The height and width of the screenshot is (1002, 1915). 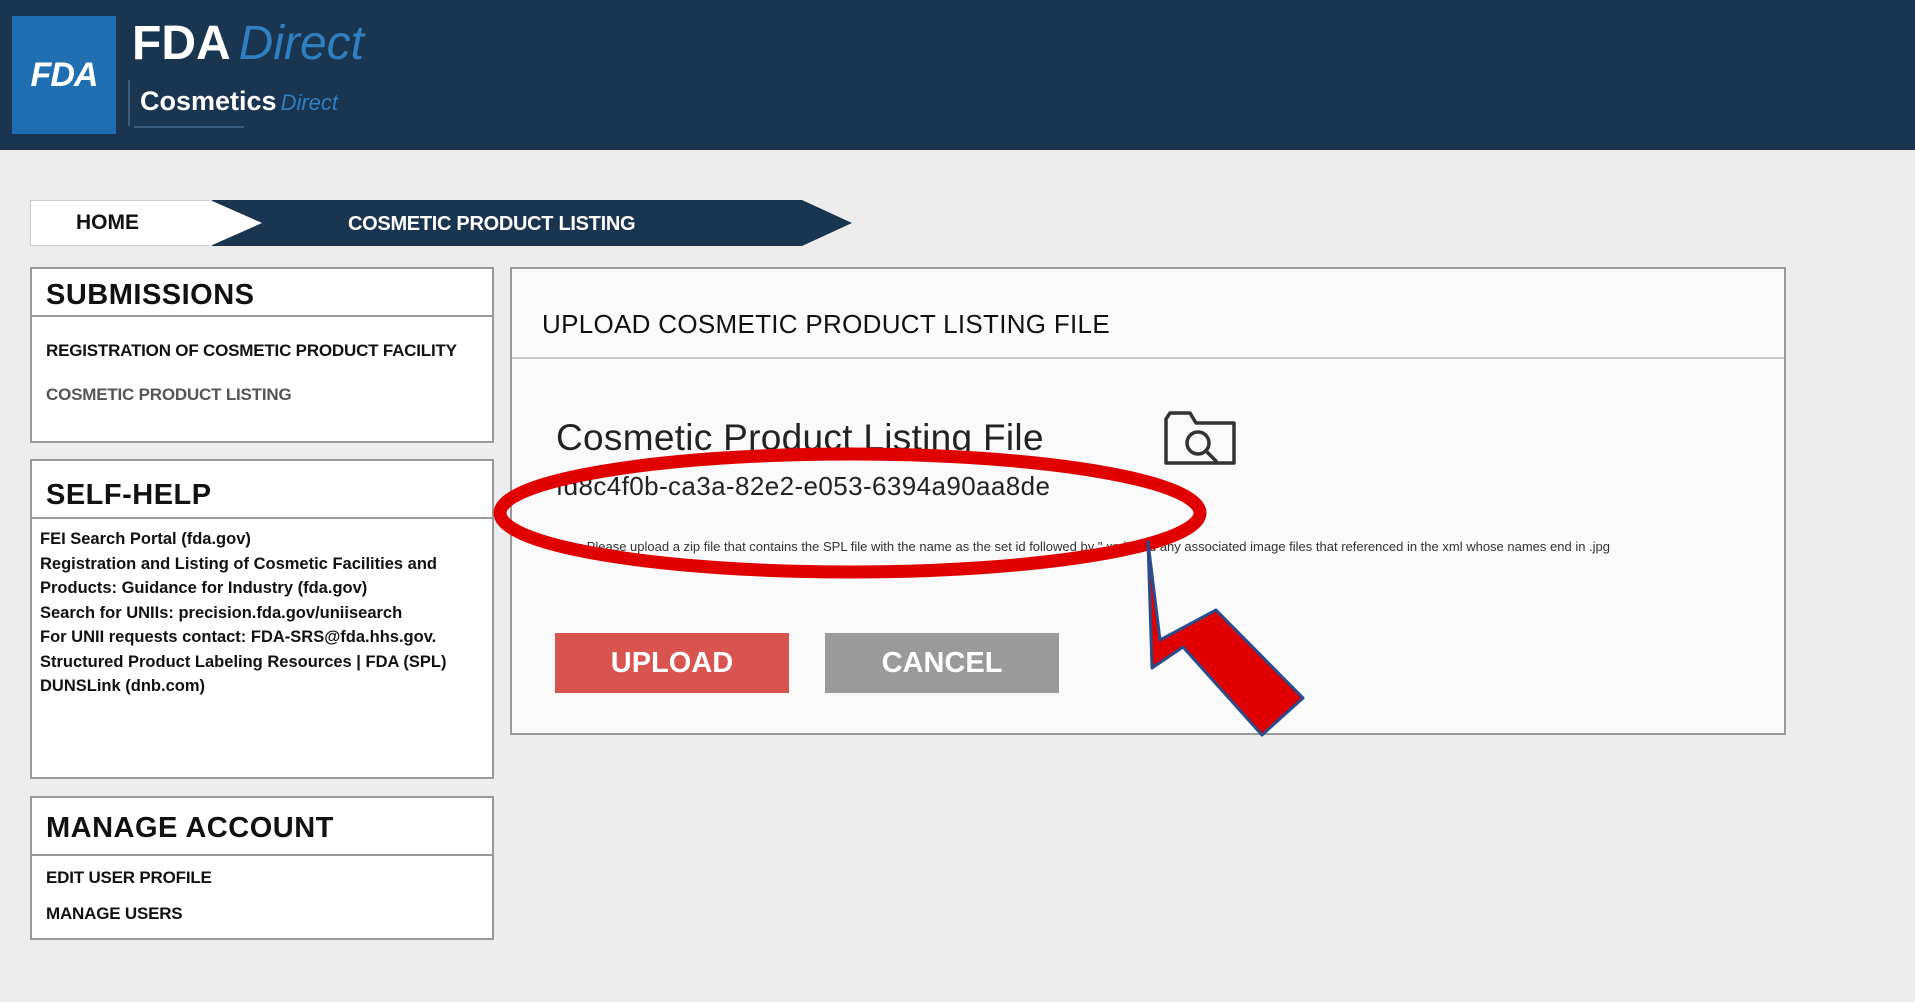 What do you see at coordinates (262, 686) in the screenshot?
I see `self-help-link-dunslink: DUNSLink (dnb.com)` at bounding box center [262, 686].